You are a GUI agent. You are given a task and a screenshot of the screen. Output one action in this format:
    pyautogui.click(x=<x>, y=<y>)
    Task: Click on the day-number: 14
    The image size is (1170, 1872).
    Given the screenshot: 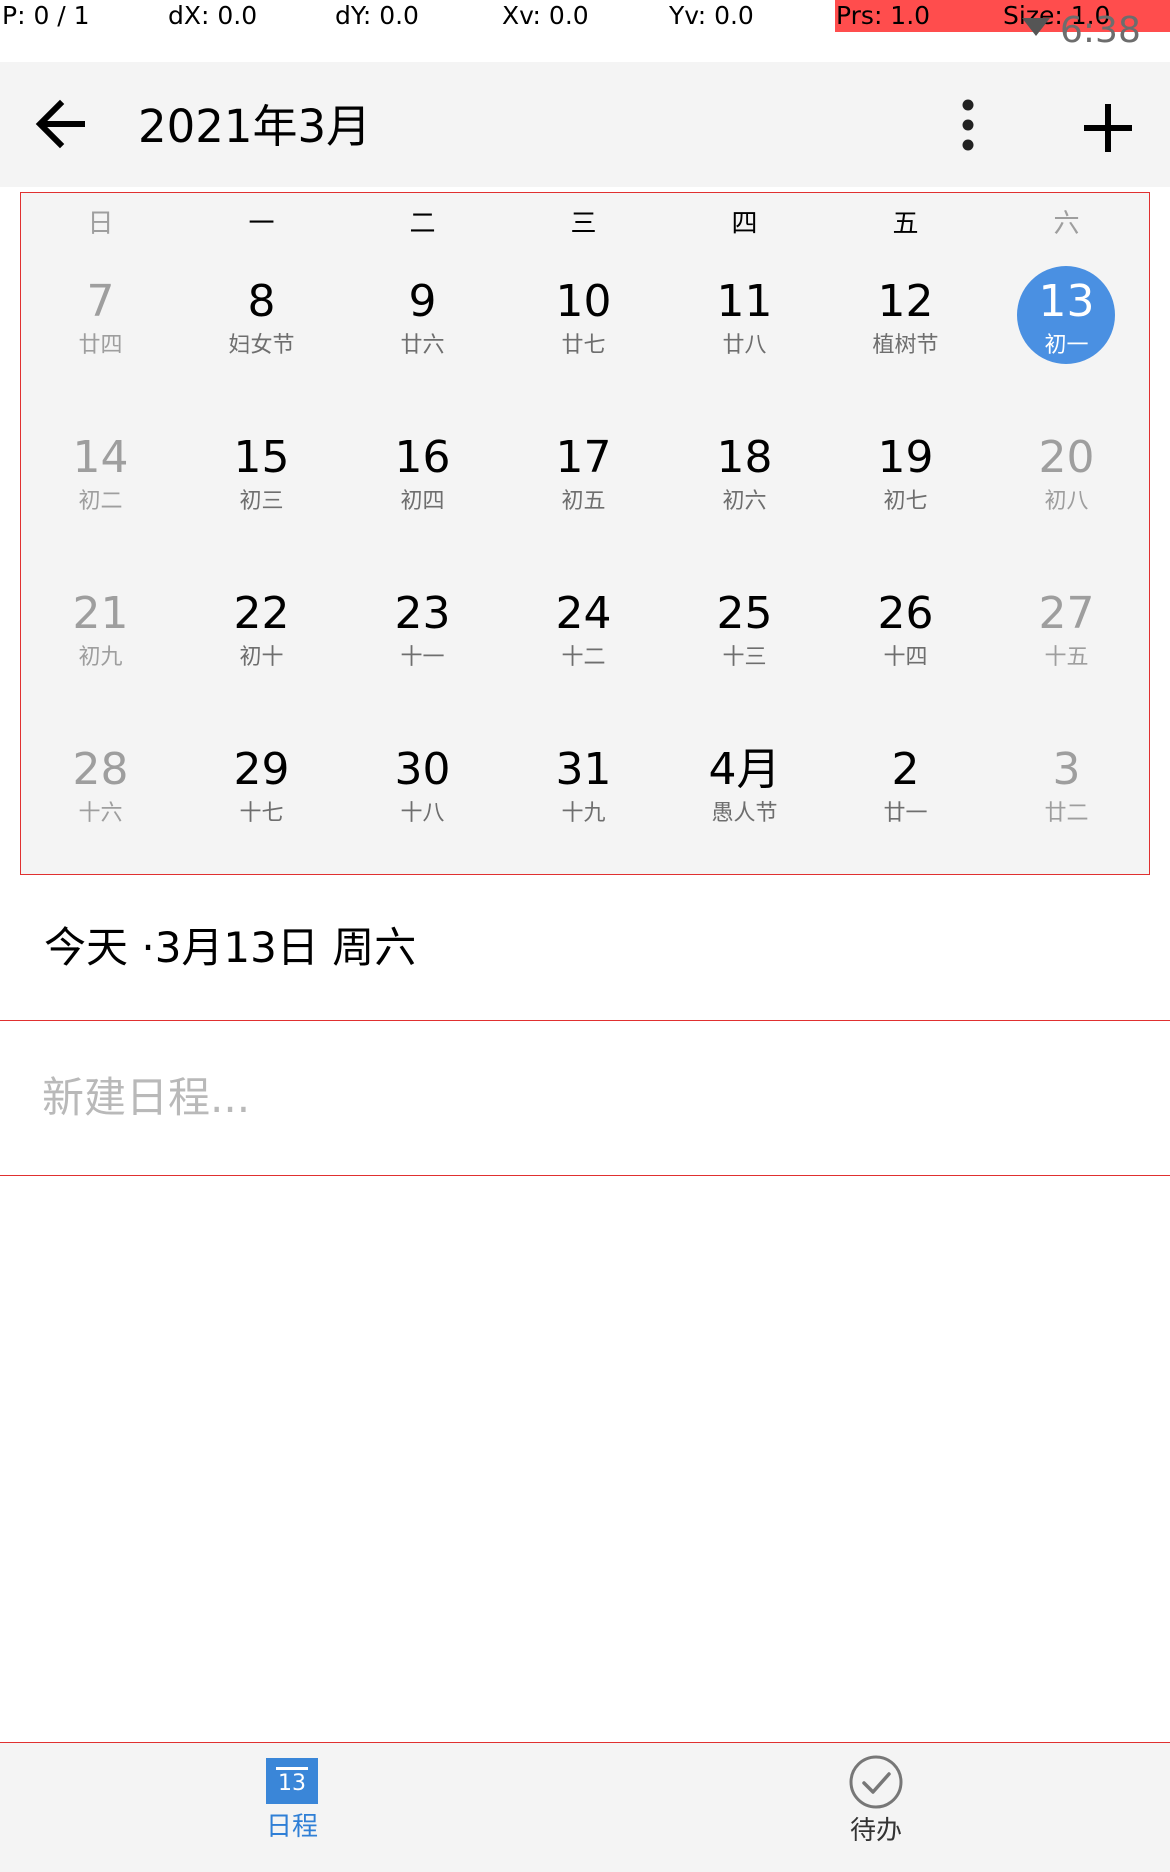 What is the action you would take?
    pyautogui.click(x=100, y=457)
    